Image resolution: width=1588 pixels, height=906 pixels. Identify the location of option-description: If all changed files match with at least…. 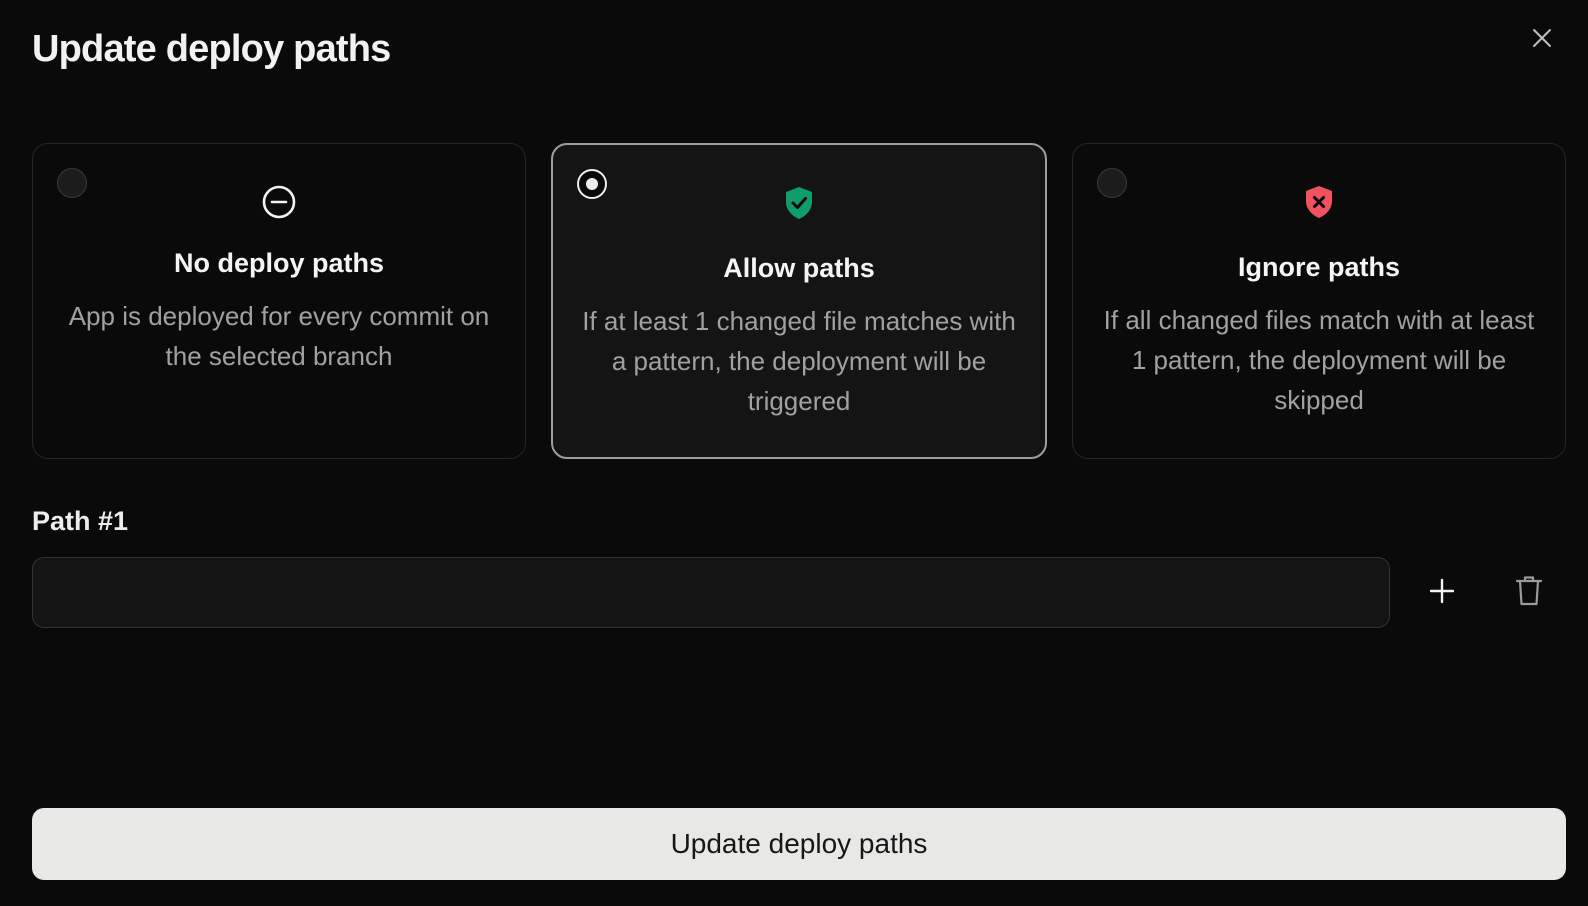
(1319, 360).